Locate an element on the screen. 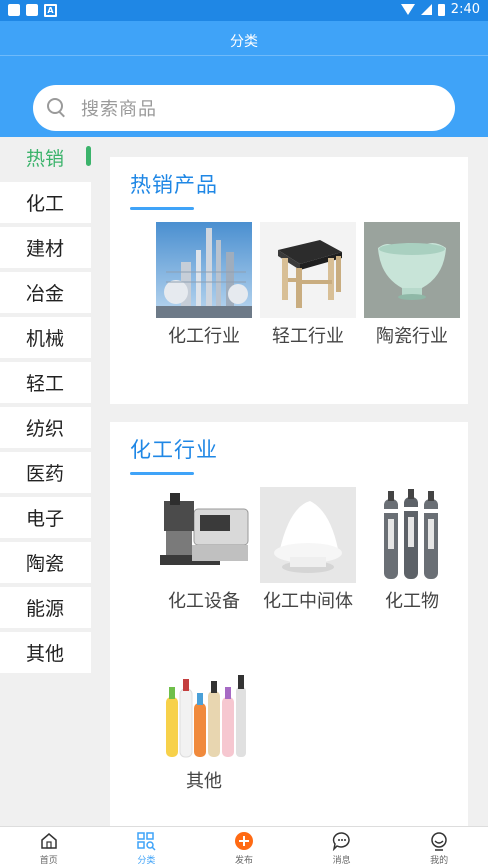  header-divider is located at coordinates (244, 55).